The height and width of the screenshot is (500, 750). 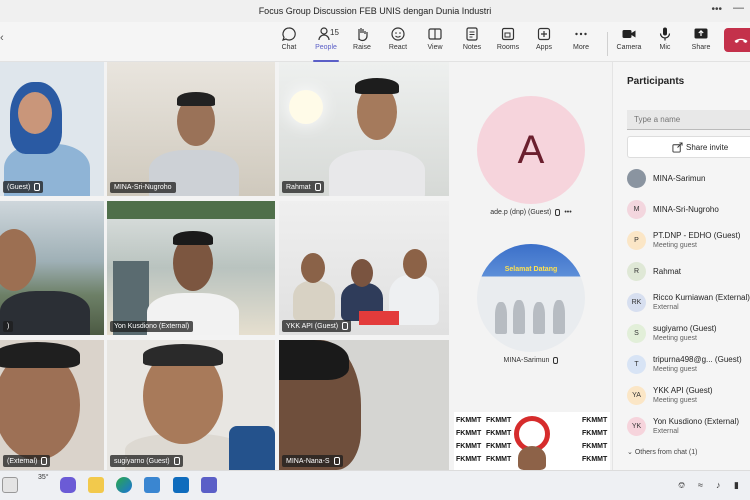 What do you see at coordinates (209, 485) in the screenshot?
I see `teams-icon` at bounding box center [209, 485].